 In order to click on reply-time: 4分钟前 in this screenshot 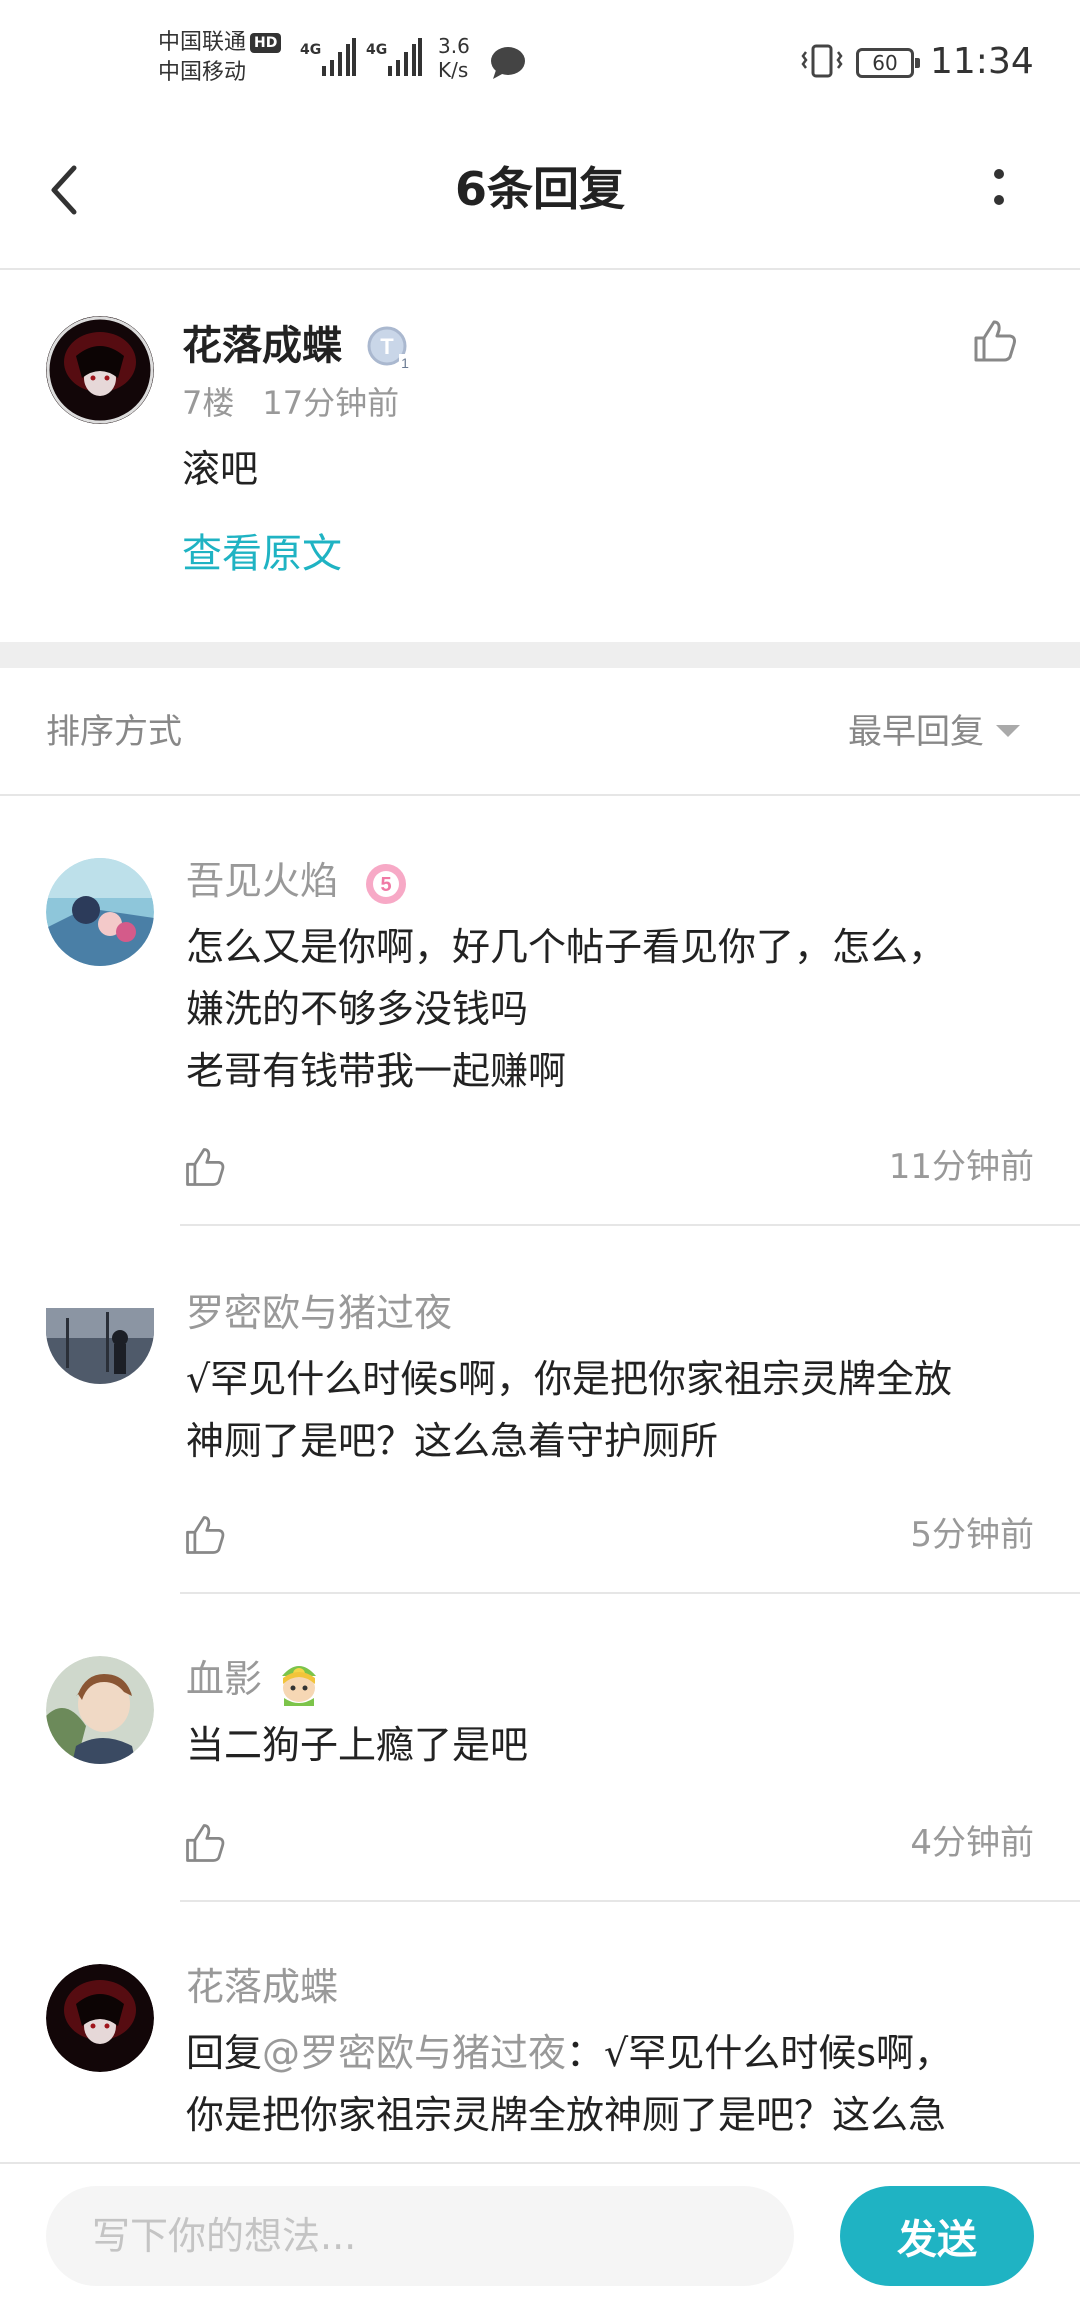, I will do `click(972, 1843)`.